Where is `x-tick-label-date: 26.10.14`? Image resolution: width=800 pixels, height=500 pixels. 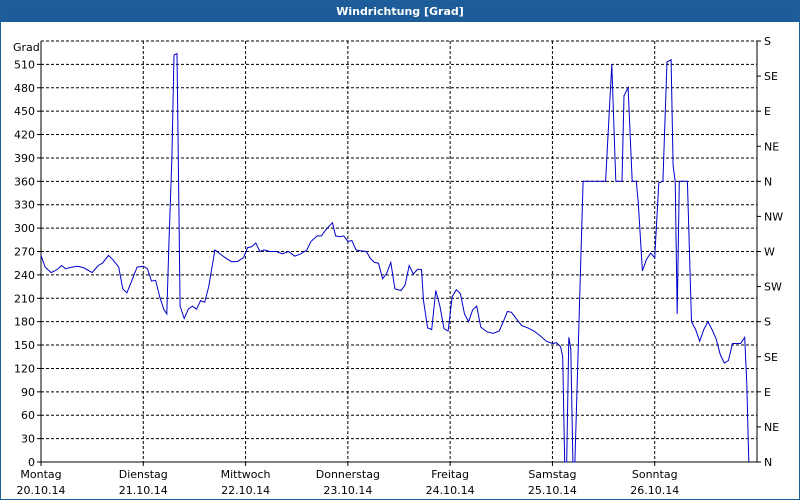
x-tick-label-date: 26.10.14 is located at coordinates (654, 490).